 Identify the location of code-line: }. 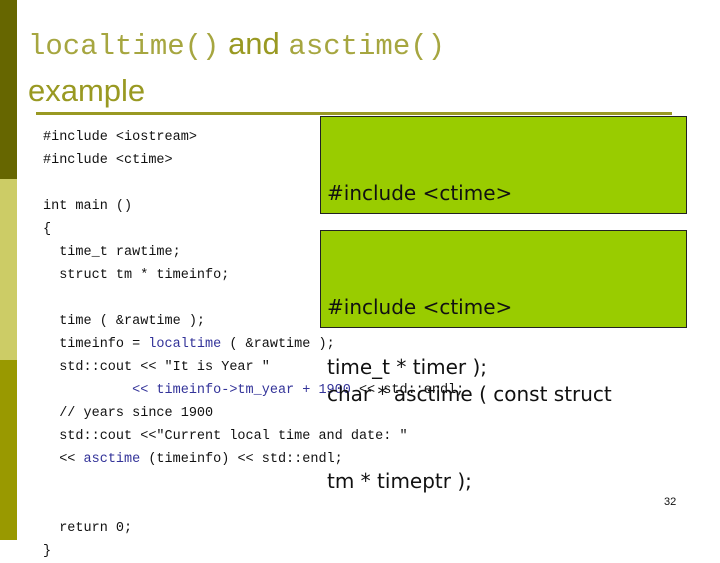
(253, 551).